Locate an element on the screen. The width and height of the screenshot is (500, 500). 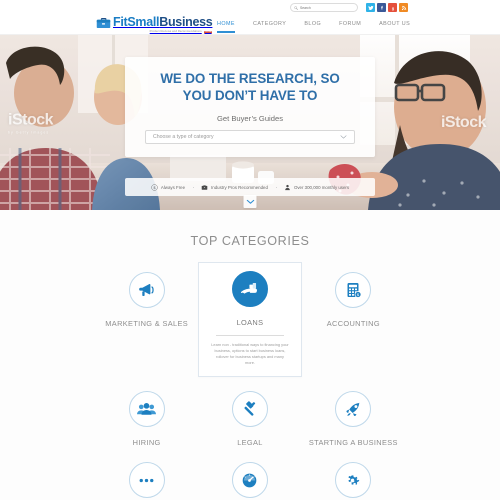
gears-icon is located at coordinates (353, 480).